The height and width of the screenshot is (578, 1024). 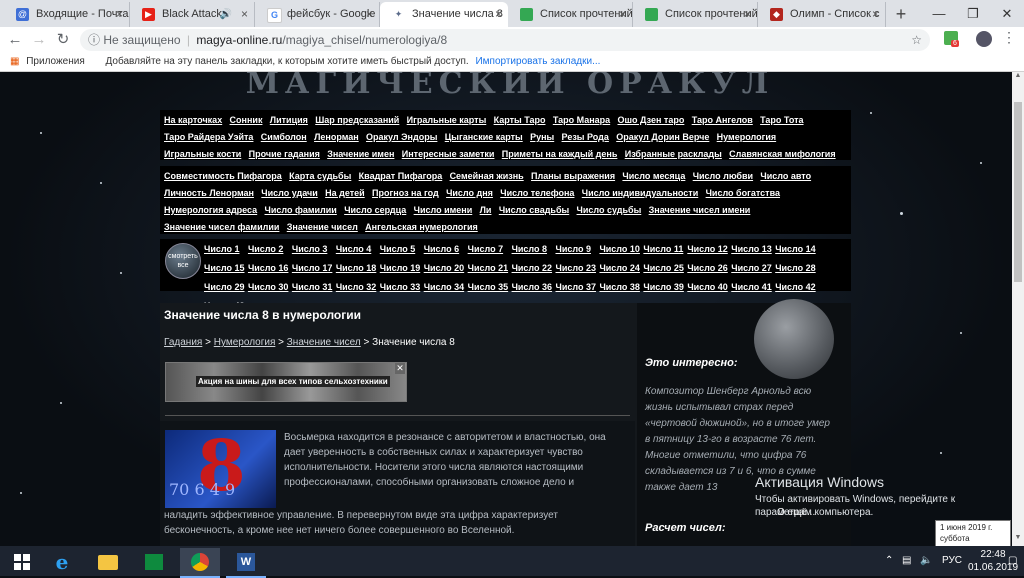 I want to click on numerology-menu-link: Планы выражения, so click(x=573, y=176).